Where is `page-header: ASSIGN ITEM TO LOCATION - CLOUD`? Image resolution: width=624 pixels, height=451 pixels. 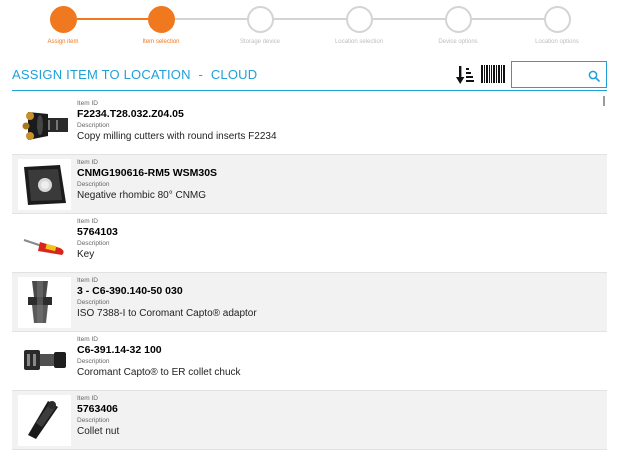 page-header: ASSIGN ITEM TO LOCATION - CLOUD is located at coordinates (309, 75).